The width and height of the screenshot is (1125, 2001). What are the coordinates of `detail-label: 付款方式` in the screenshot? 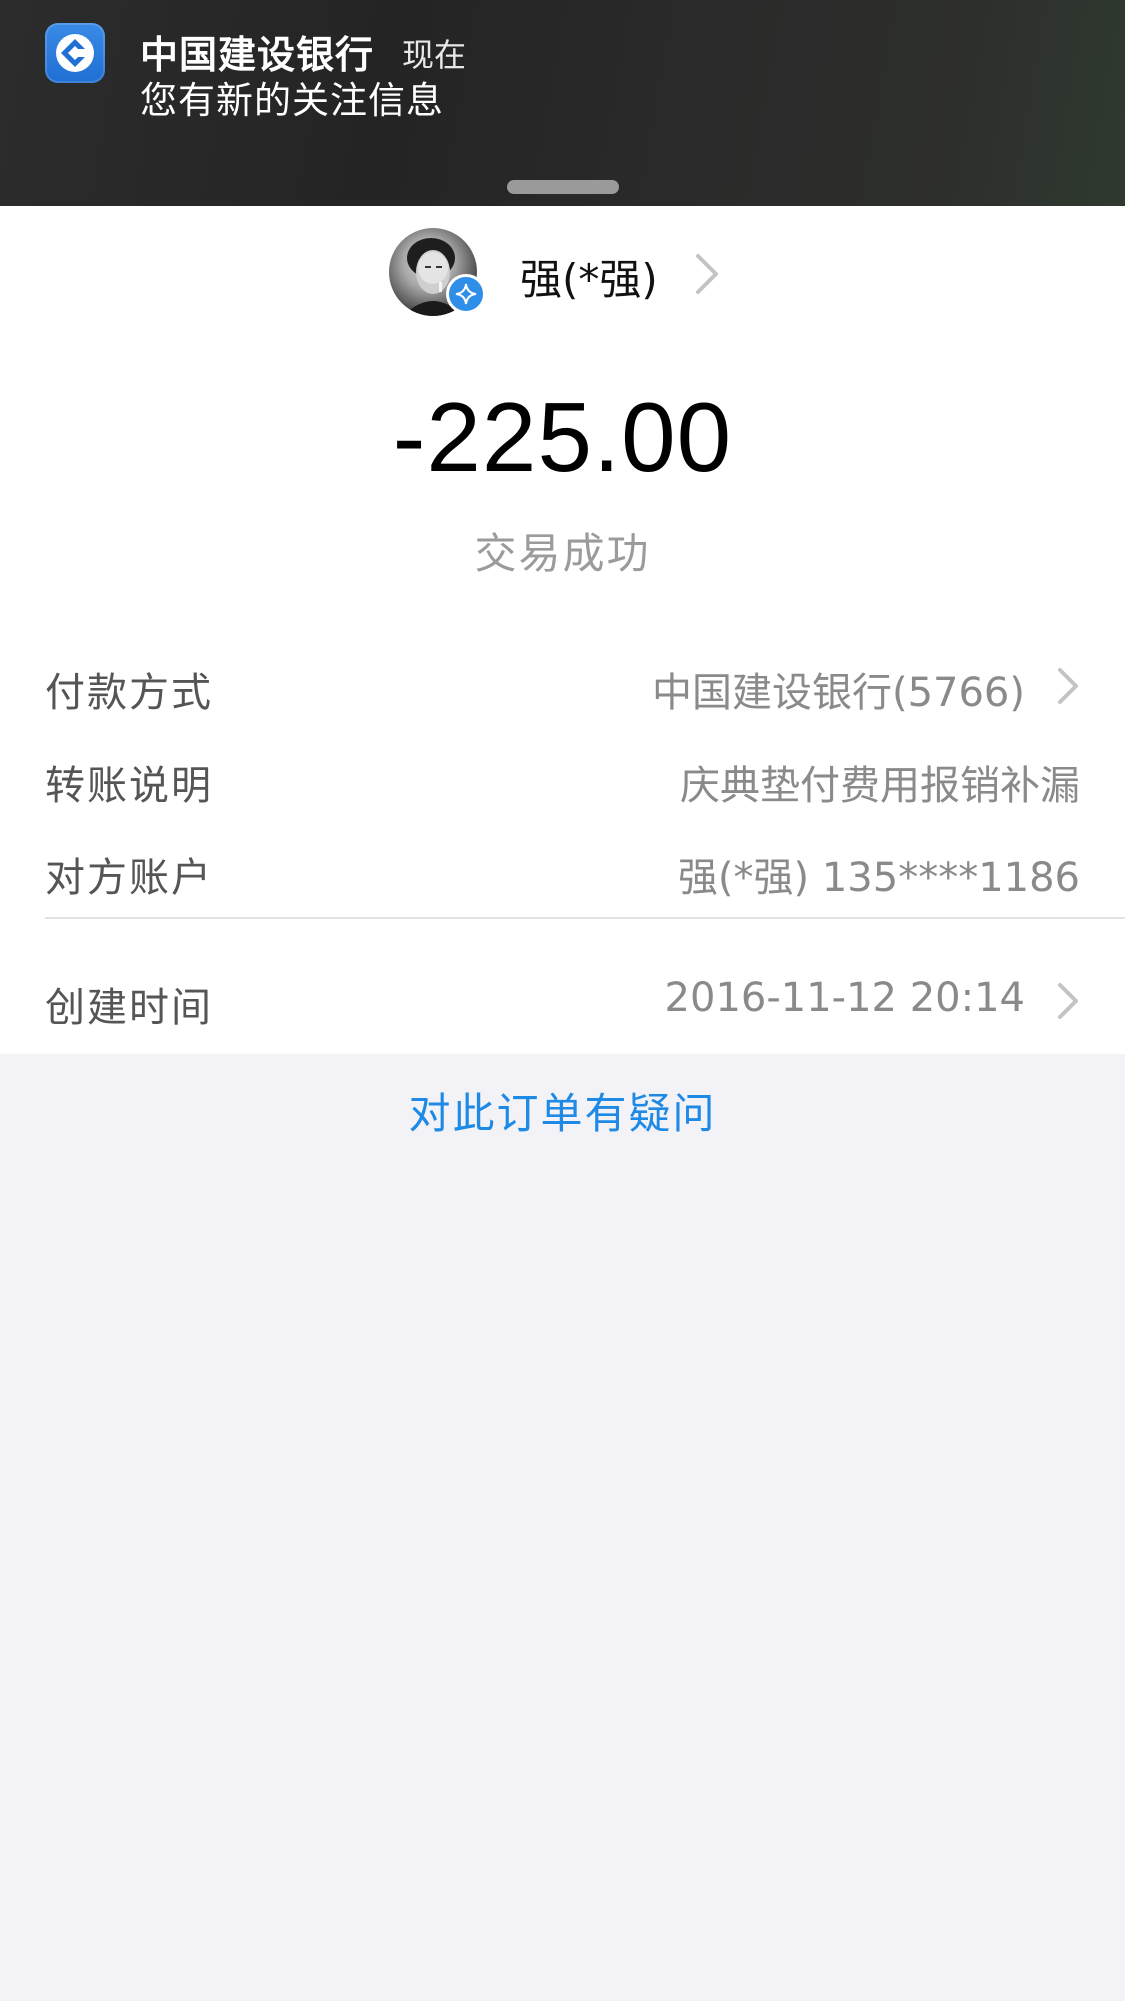 It's located at (129, 693).